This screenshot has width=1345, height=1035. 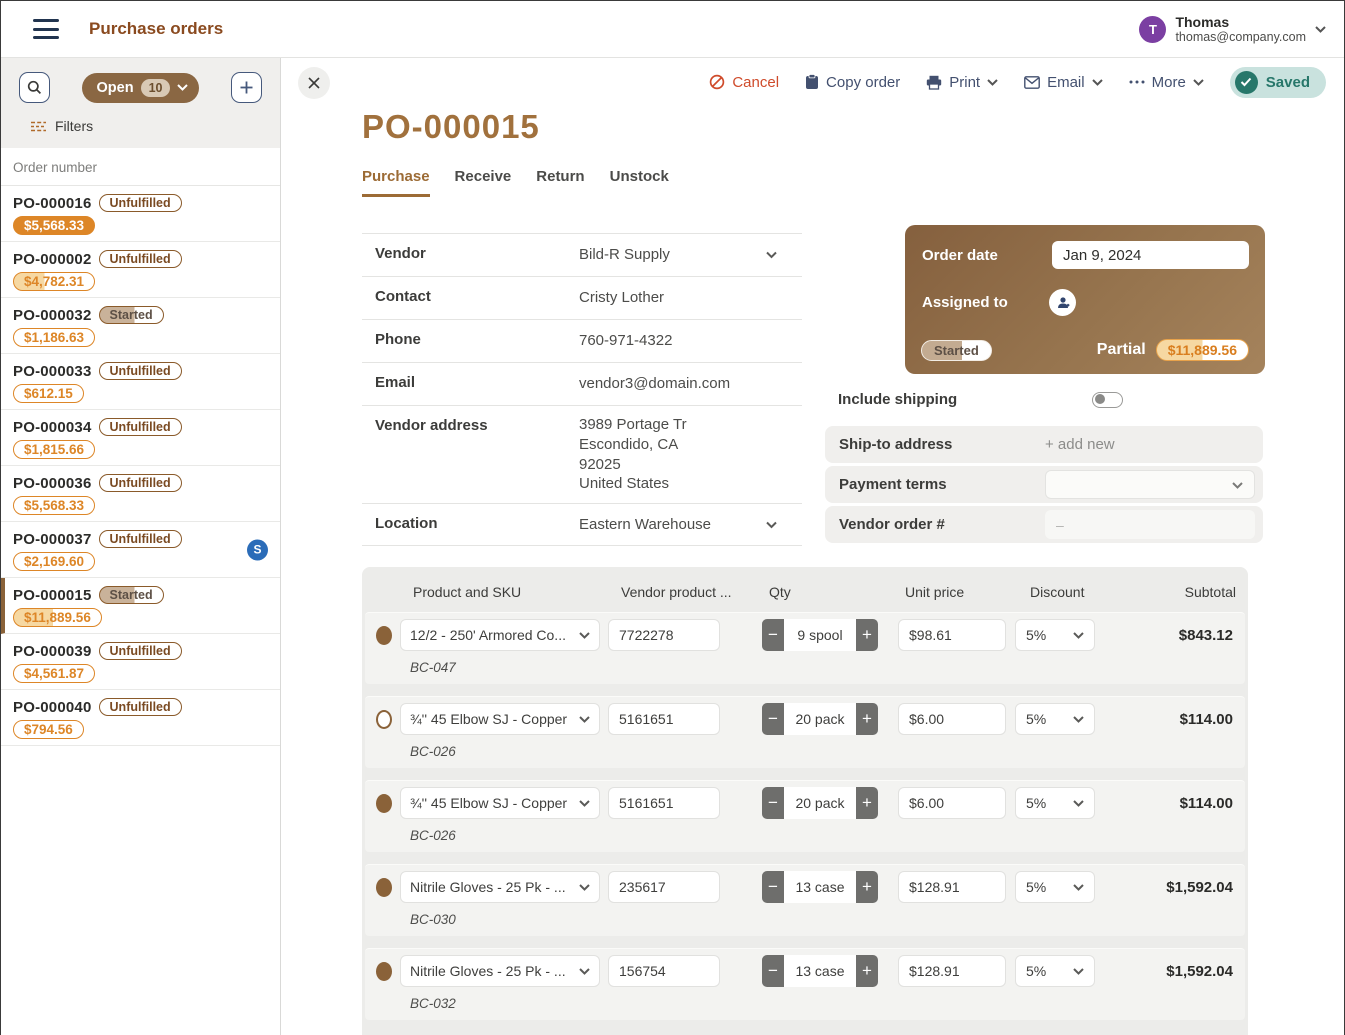 I want to click on vendor-field-row: Vendor Bild-R Supply, so click(x=582, y=254).